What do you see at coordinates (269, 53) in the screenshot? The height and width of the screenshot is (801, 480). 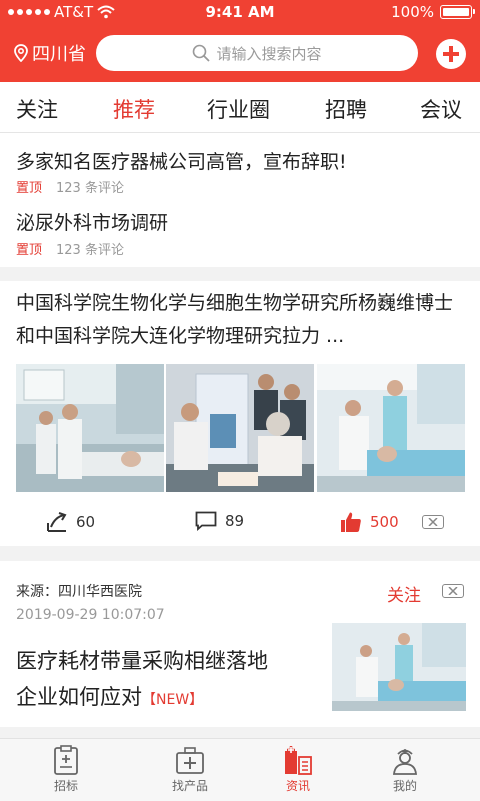 I see `search-placeholder: 请输入搜索内容` at bounding box center [269, 53].